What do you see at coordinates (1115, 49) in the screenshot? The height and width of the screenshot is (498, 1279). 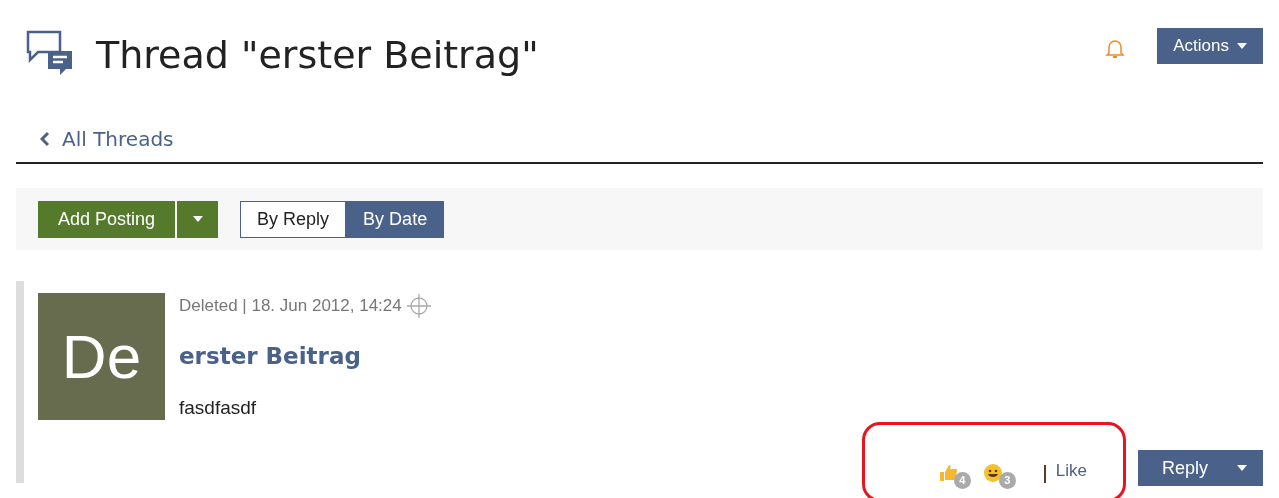 I see `bell-icon` at bounding box center [1115, 49].